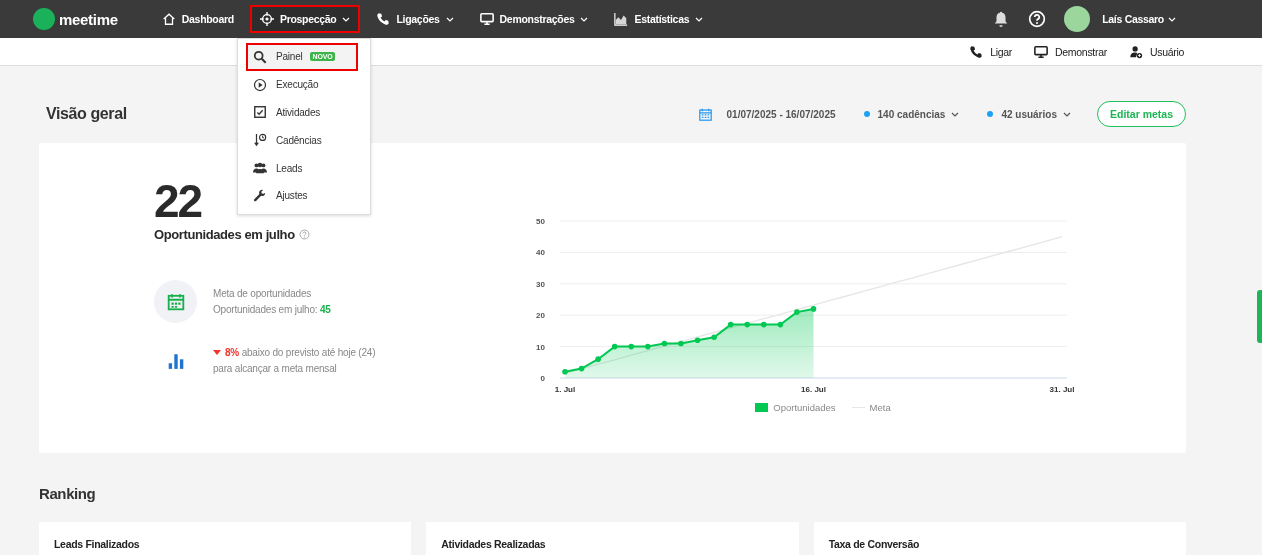  What do you see at coordinates (44, 19) in the screenshot?
I see `logo-icon` at bounding box center [44, 19].